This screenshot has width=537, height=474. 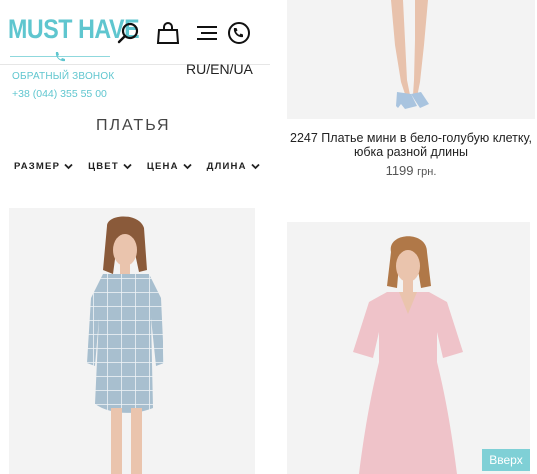 I want to click on filter-price: ЦЕНА, so click(x=169, y=166).